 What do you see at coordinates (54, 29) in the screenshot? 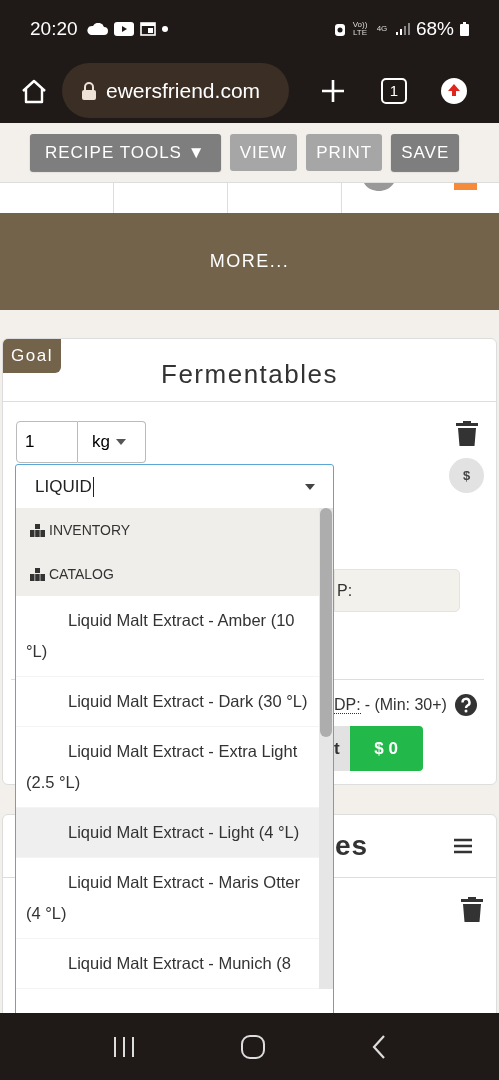
I see `status-time: 20:20` at bounding box center [54, 29].